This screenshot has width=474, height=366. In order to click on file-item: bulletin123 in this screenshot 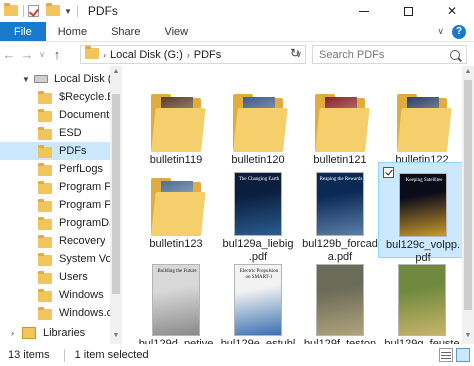, I will do `click(176, 210)`.